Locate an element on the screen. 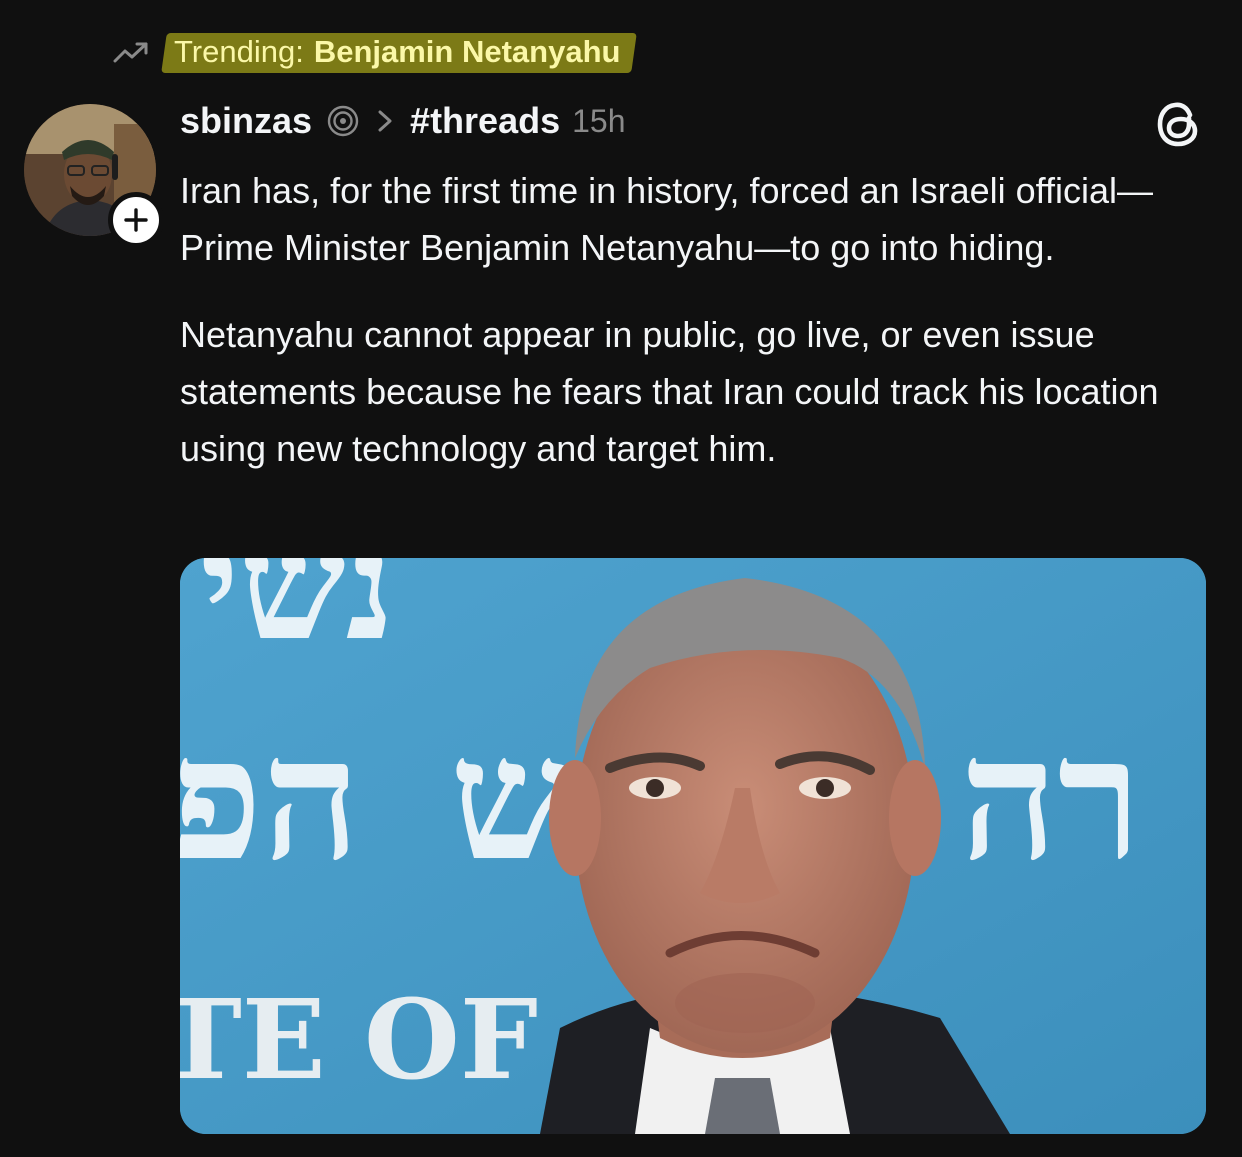 This screenshot has height=1157, width=1242. backdrop-lettering-top: נשי is located at coordinates (297, 616).